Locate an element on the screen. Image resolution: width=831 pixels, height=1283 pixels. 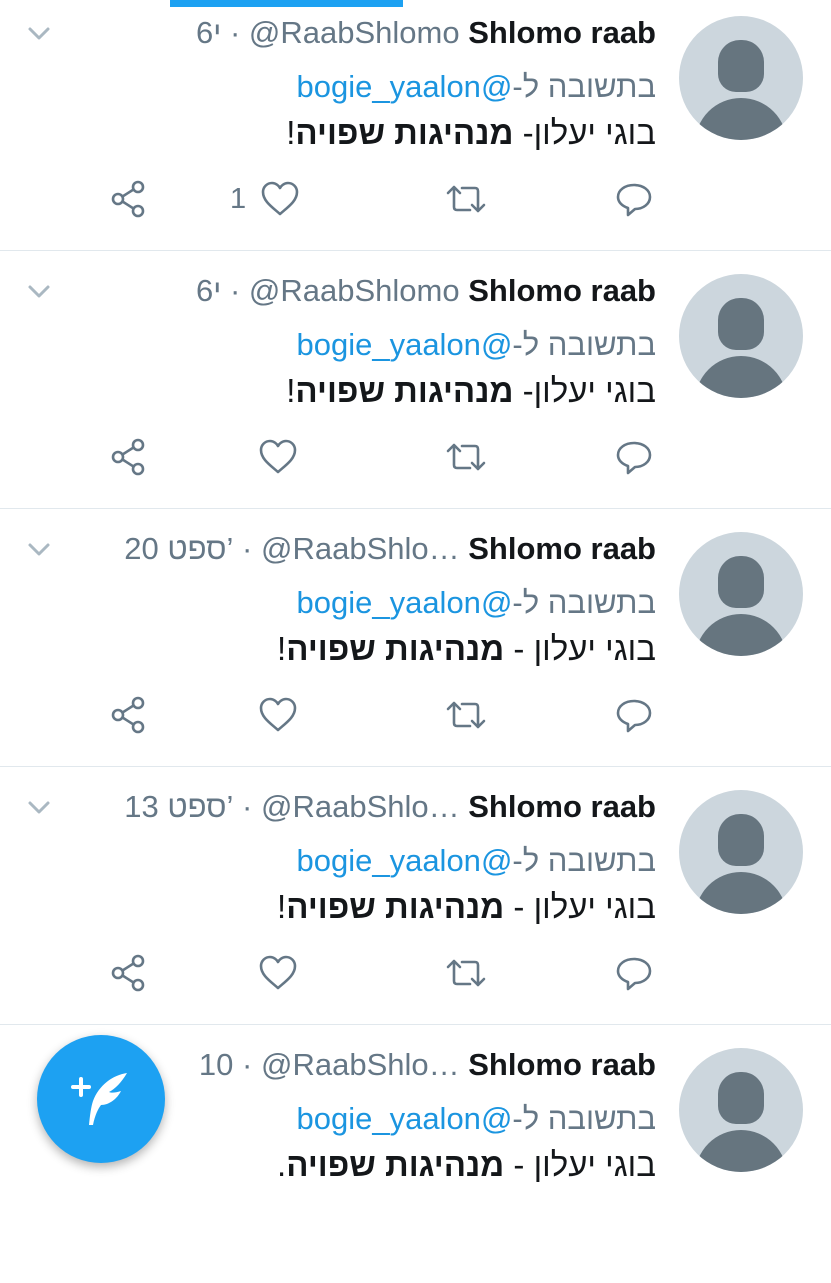
tweet-header: 20 ספט’ · @RaabShlo… Shlomo raab is located at coordinates (358, 549).